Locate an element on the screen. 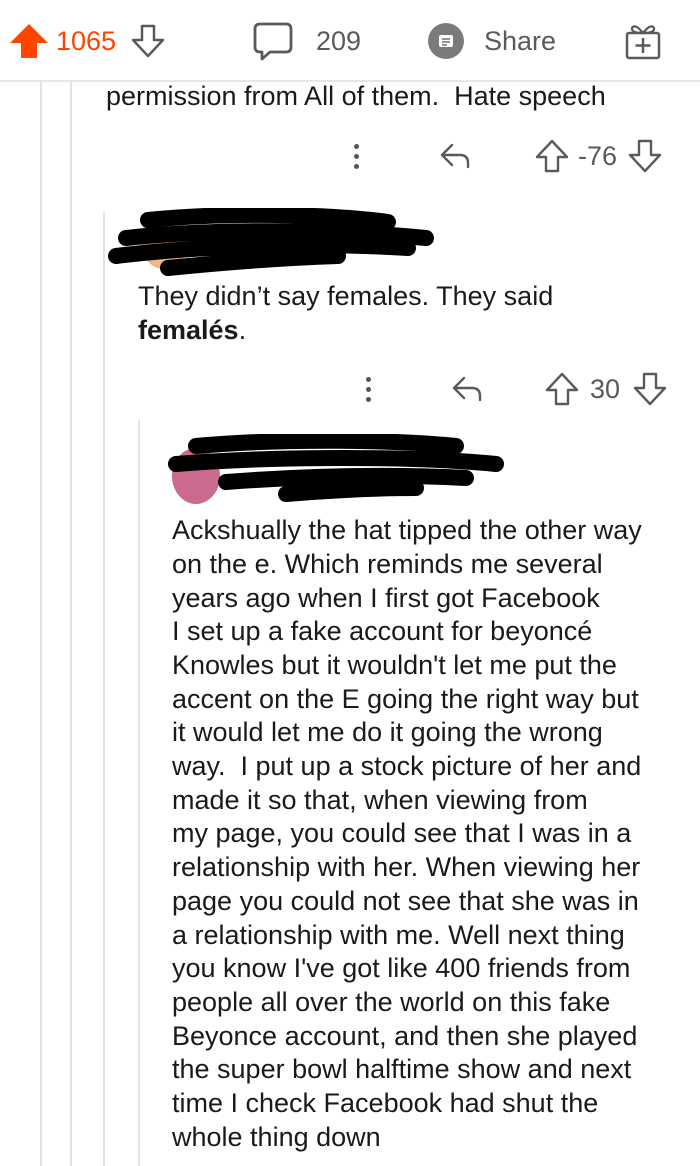 Image resolution: width=700 pixels, height=1166 pixels. comment-2-score: 30 is located at coordinates (605, 388).